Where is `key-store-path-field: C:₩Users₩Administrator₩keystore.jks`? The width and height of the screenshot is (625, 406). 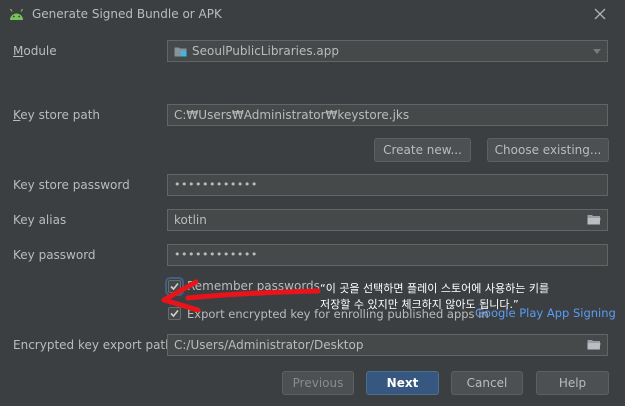 key-store-path-field: C:₩Users₩Administrator₩keystore.jks is located at coordinates (387, 115).